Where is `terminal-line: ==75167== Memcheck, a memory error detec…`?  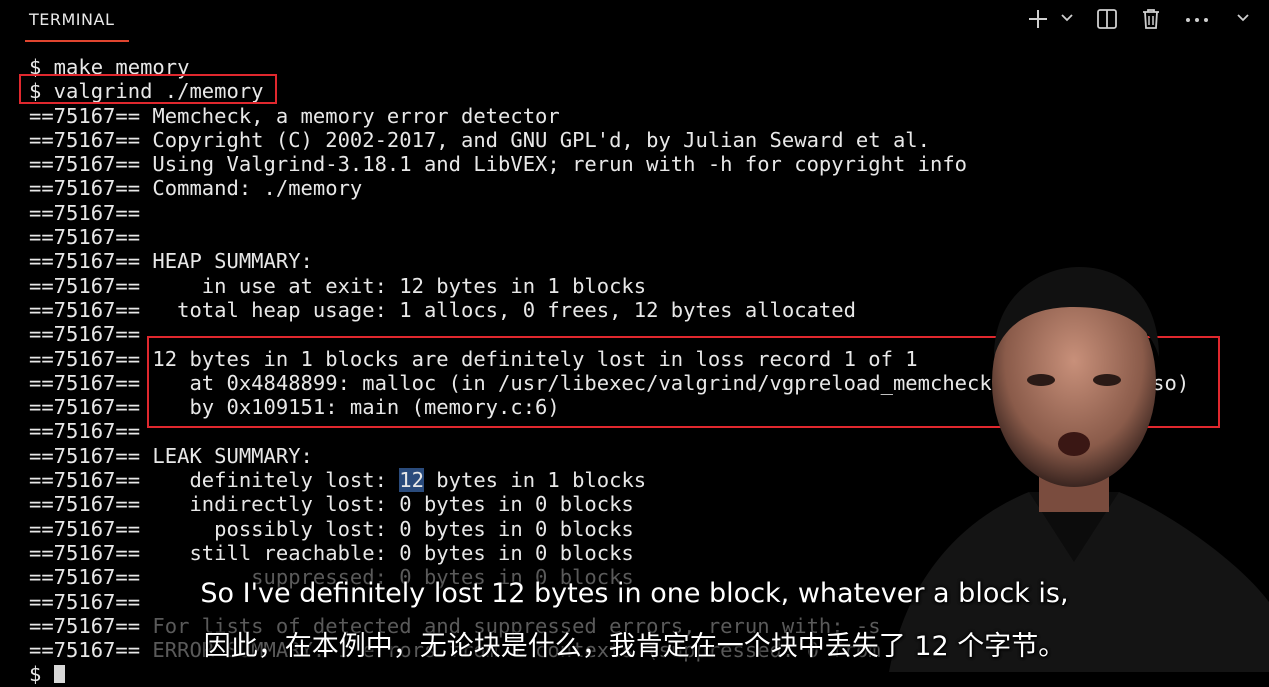
terminal-line: ==75167== Memcheck, a memory error detec… is located at coordinates (609, 116).